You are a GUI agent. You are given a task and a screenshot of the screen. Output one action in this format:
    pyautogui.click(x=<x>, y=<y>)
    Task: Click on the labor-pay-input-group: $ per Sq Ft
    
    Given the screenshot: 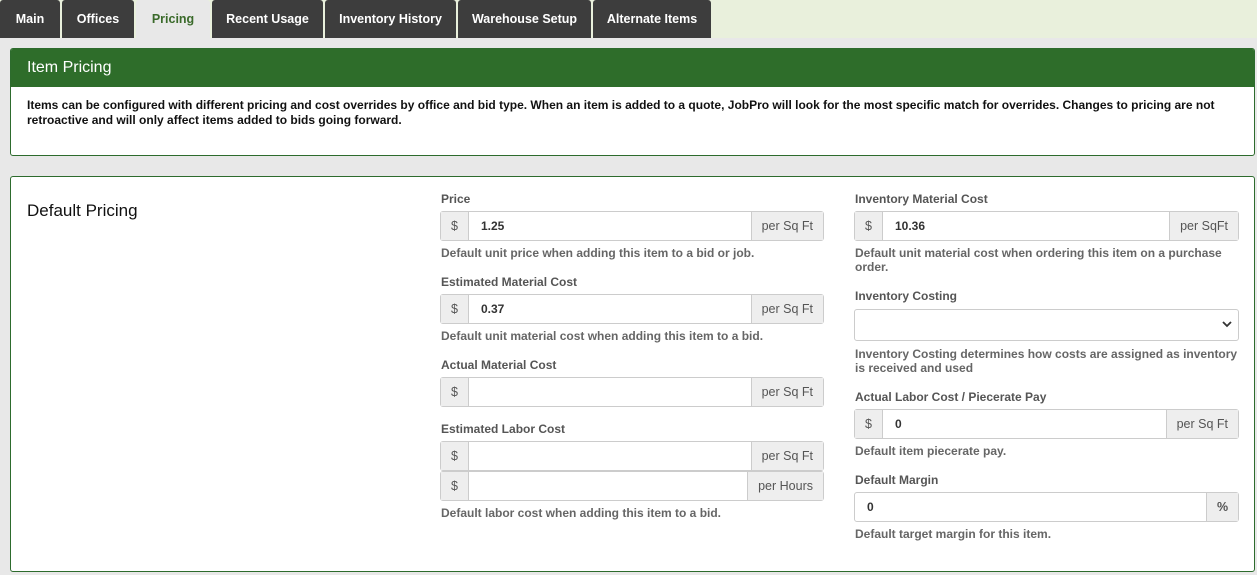 What is the action you would take?
    pyautogui.click(x=1046, y=424)
    